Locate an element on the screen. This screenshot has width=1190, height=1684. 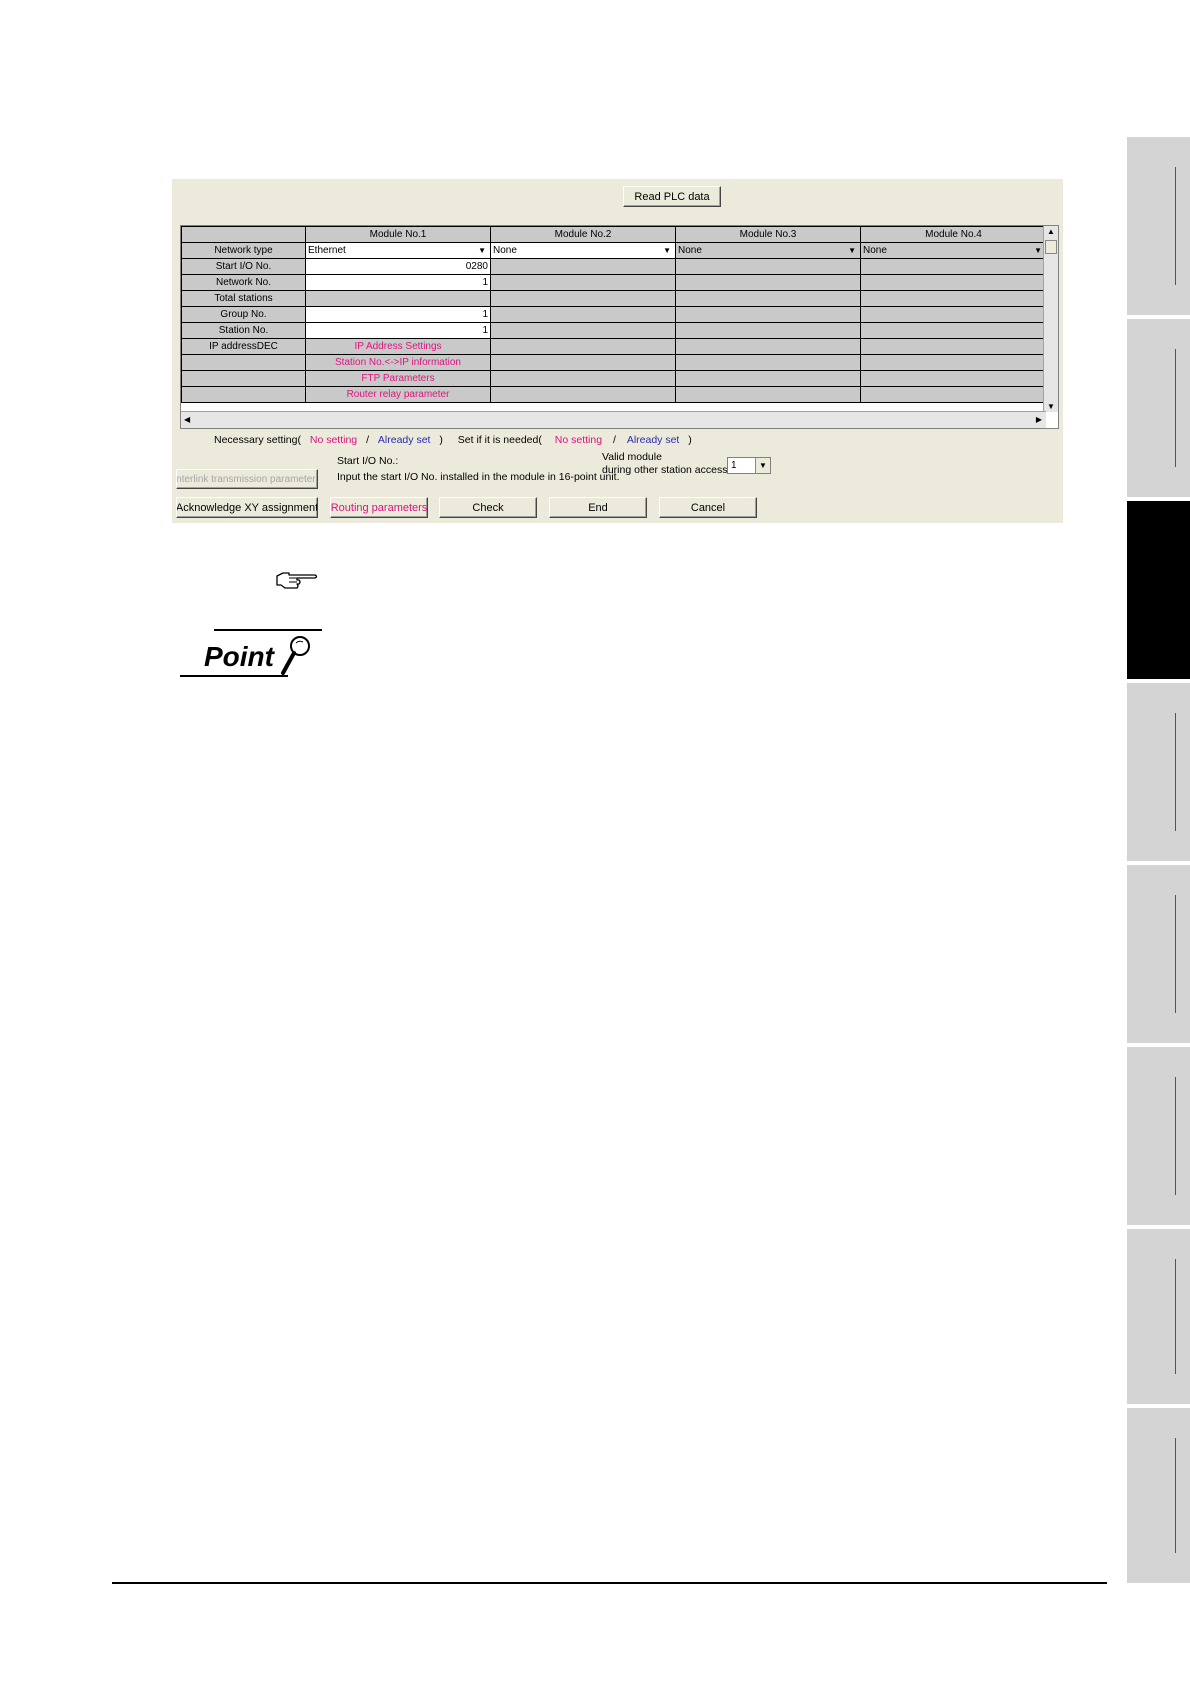
station-no-field: 1 is located at coordinates (398, 330).